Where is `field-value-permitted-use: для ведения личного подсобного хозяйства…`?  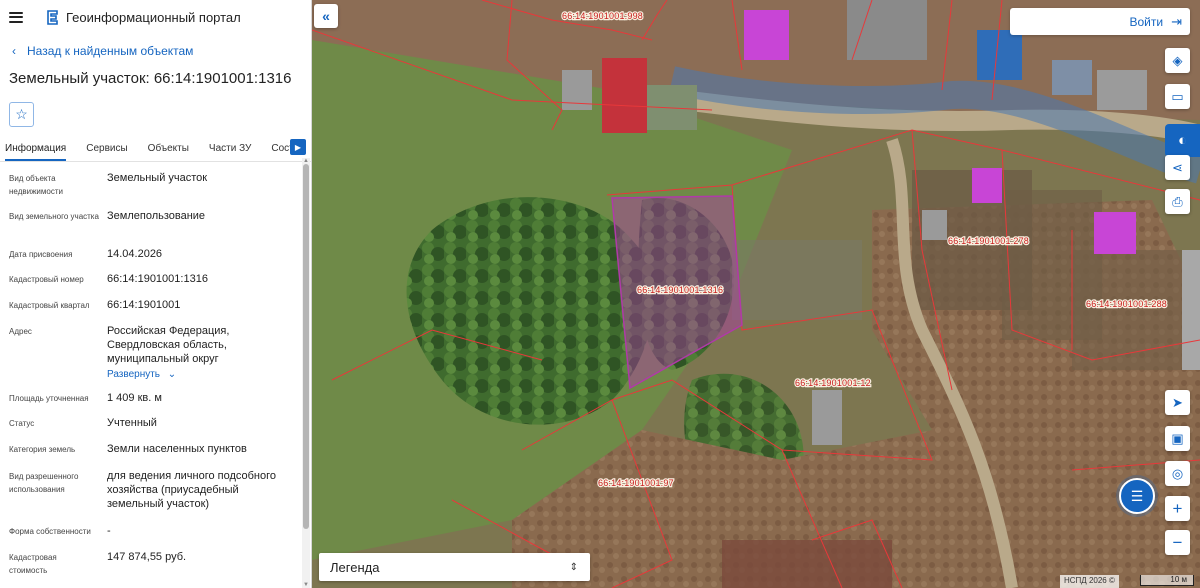
field-value-permitted-use: для ведения личного подсобного хозяйства… is located at coordinates (192, 490).